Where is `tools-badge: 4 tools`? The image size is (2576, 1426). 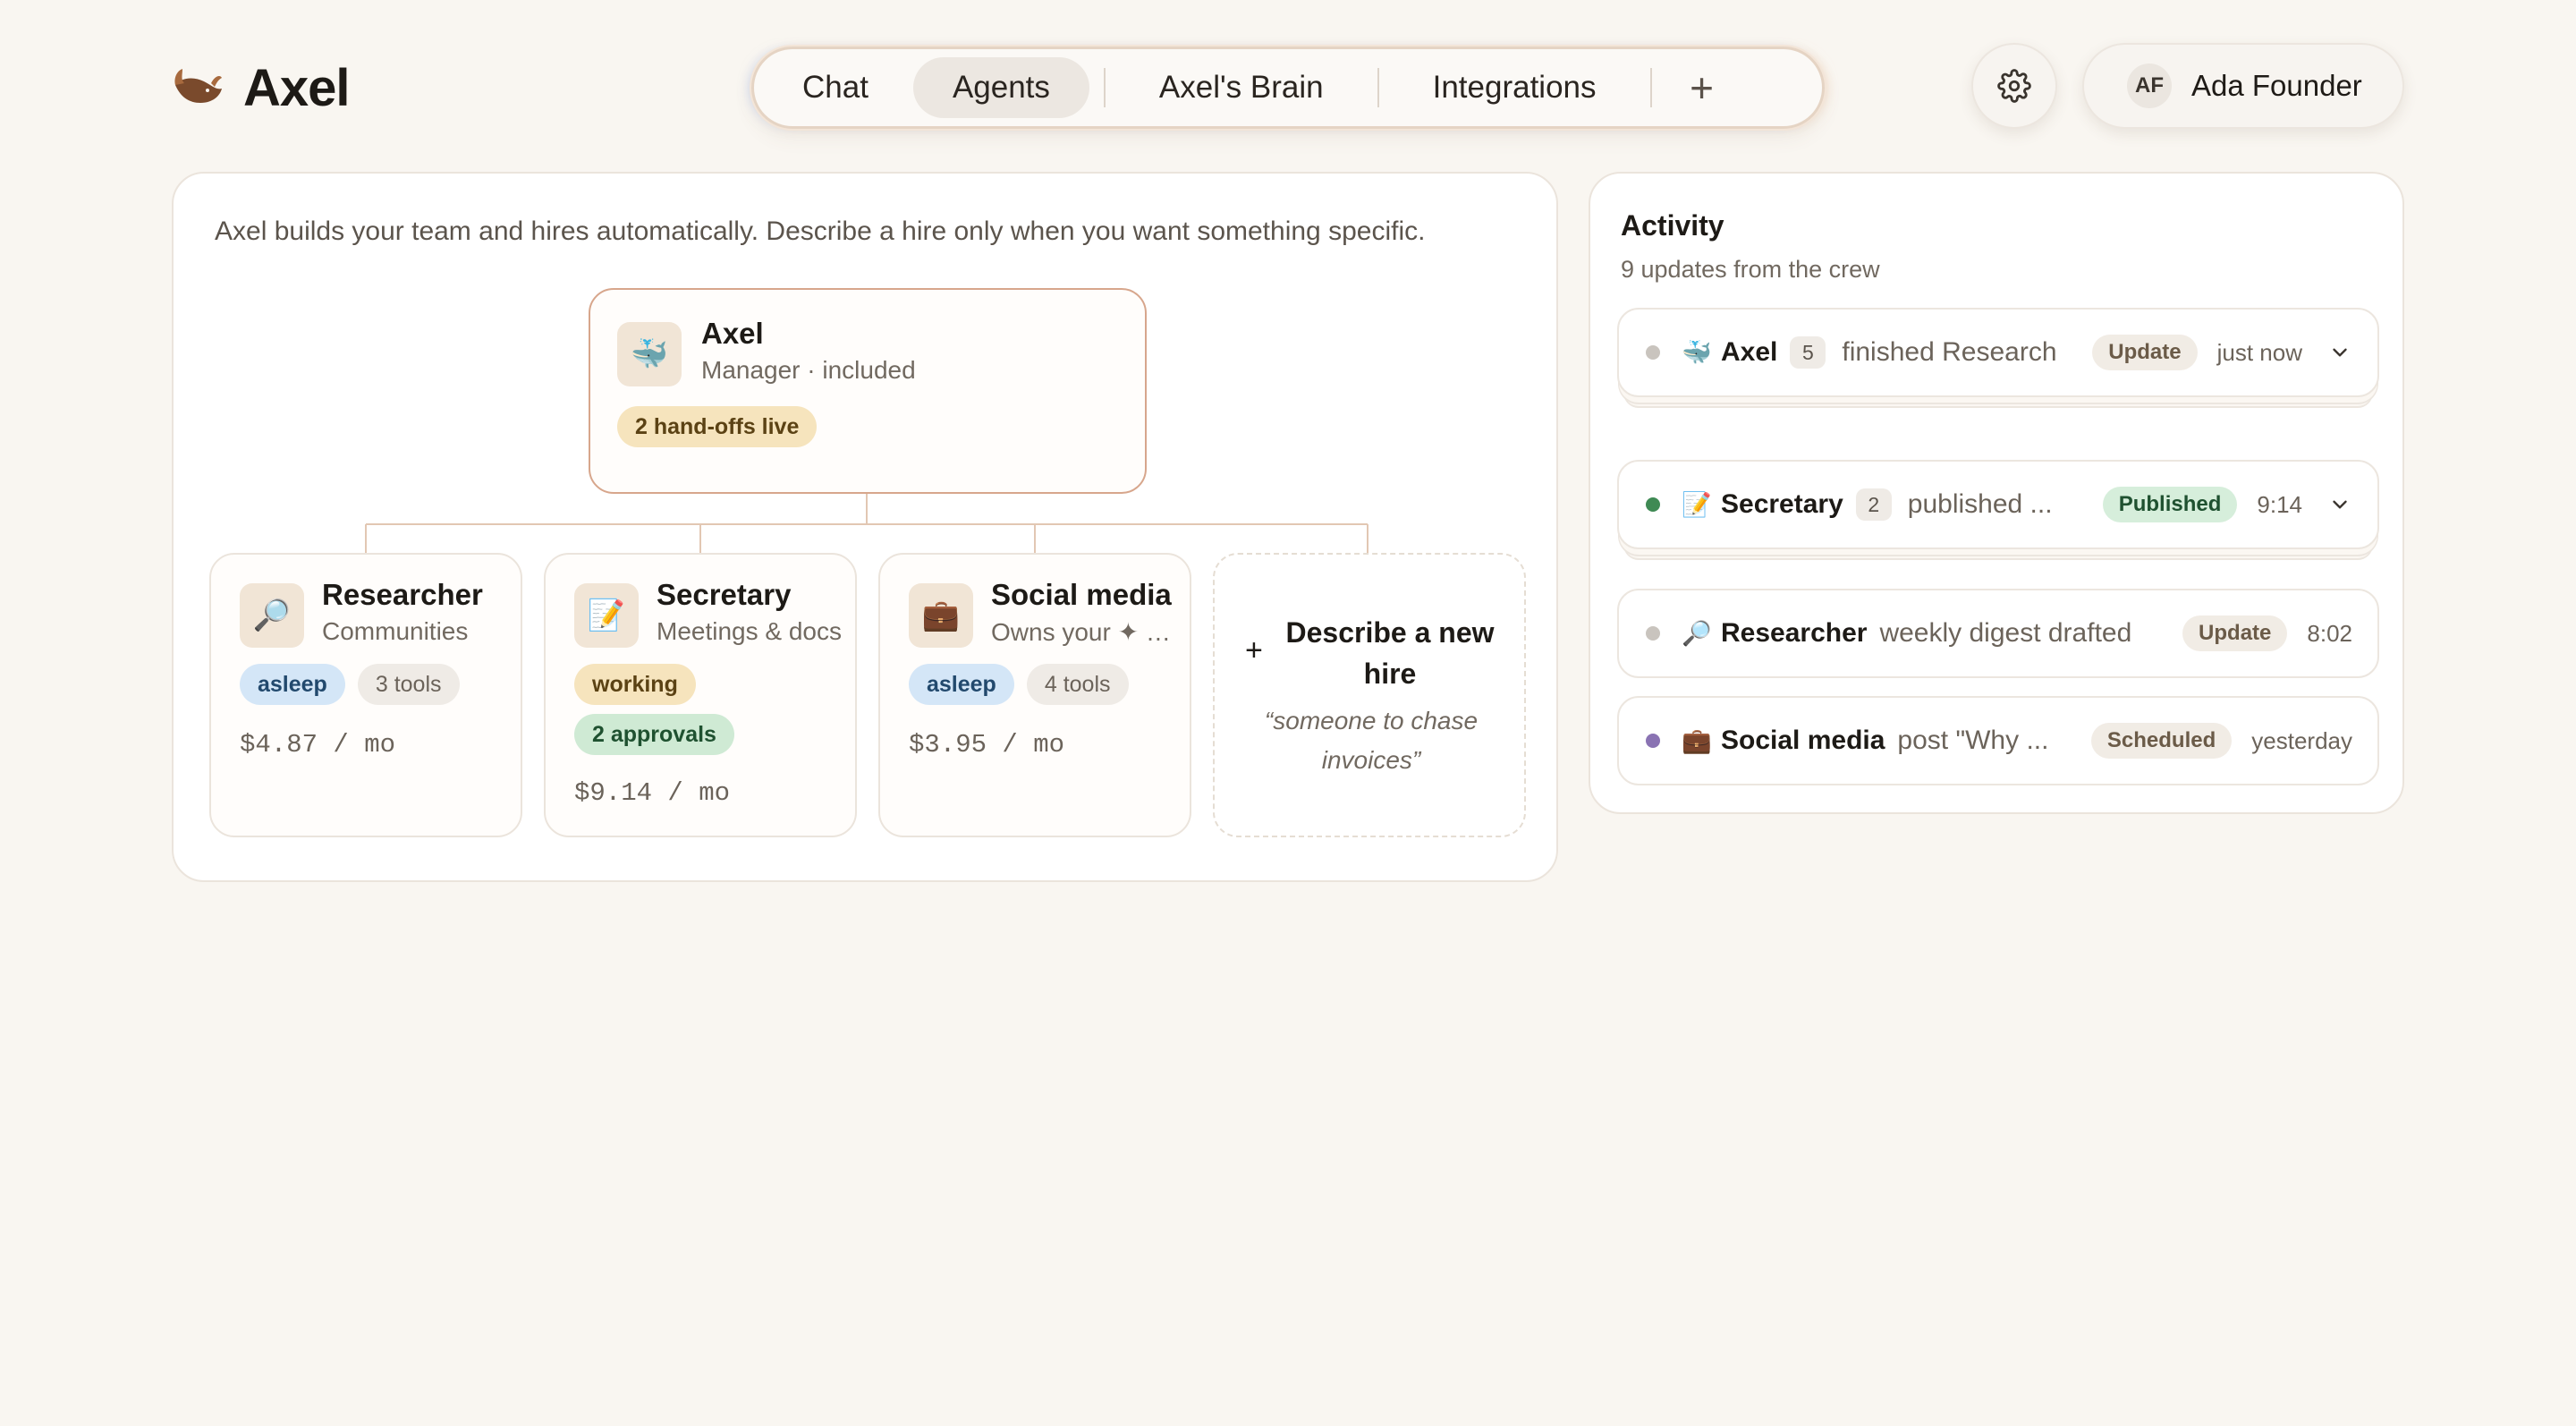 tools-badge: 4 tools is located at coordinates (1077, 685).